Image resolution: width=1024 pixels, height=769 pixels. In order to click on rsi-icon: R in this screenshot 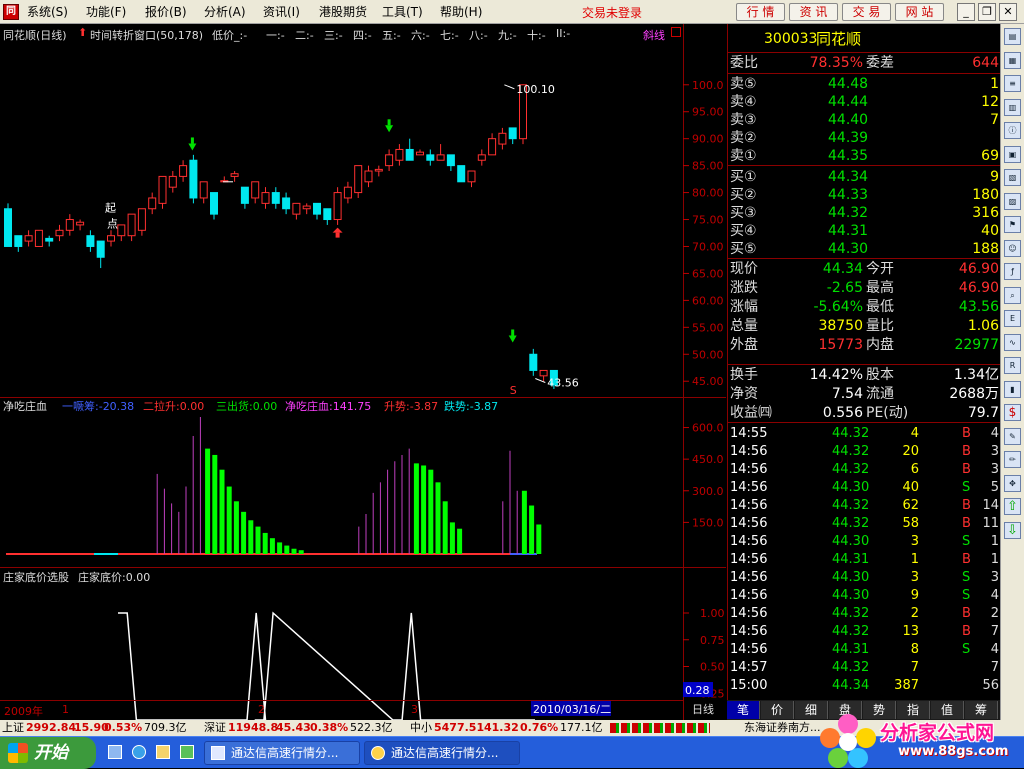, I will do `click(1012, 365)`.